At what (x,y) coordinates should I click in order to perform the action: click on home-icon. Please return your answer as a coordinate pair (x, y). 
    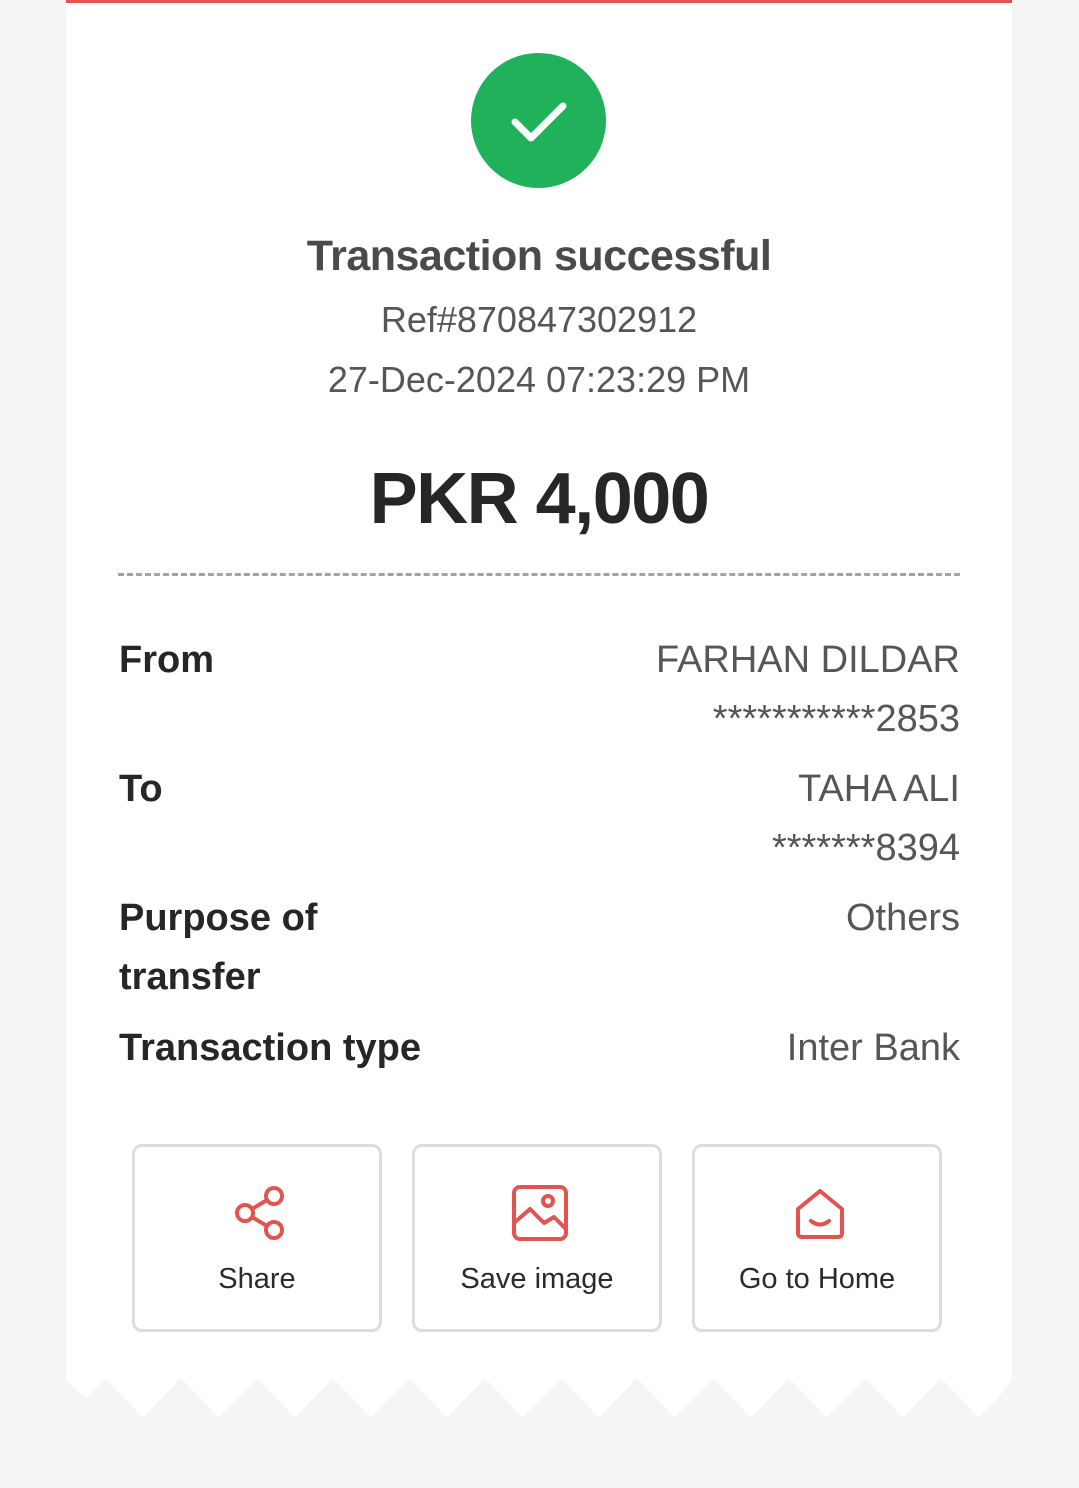
    Looking at the image, I should click on (820, 1214).